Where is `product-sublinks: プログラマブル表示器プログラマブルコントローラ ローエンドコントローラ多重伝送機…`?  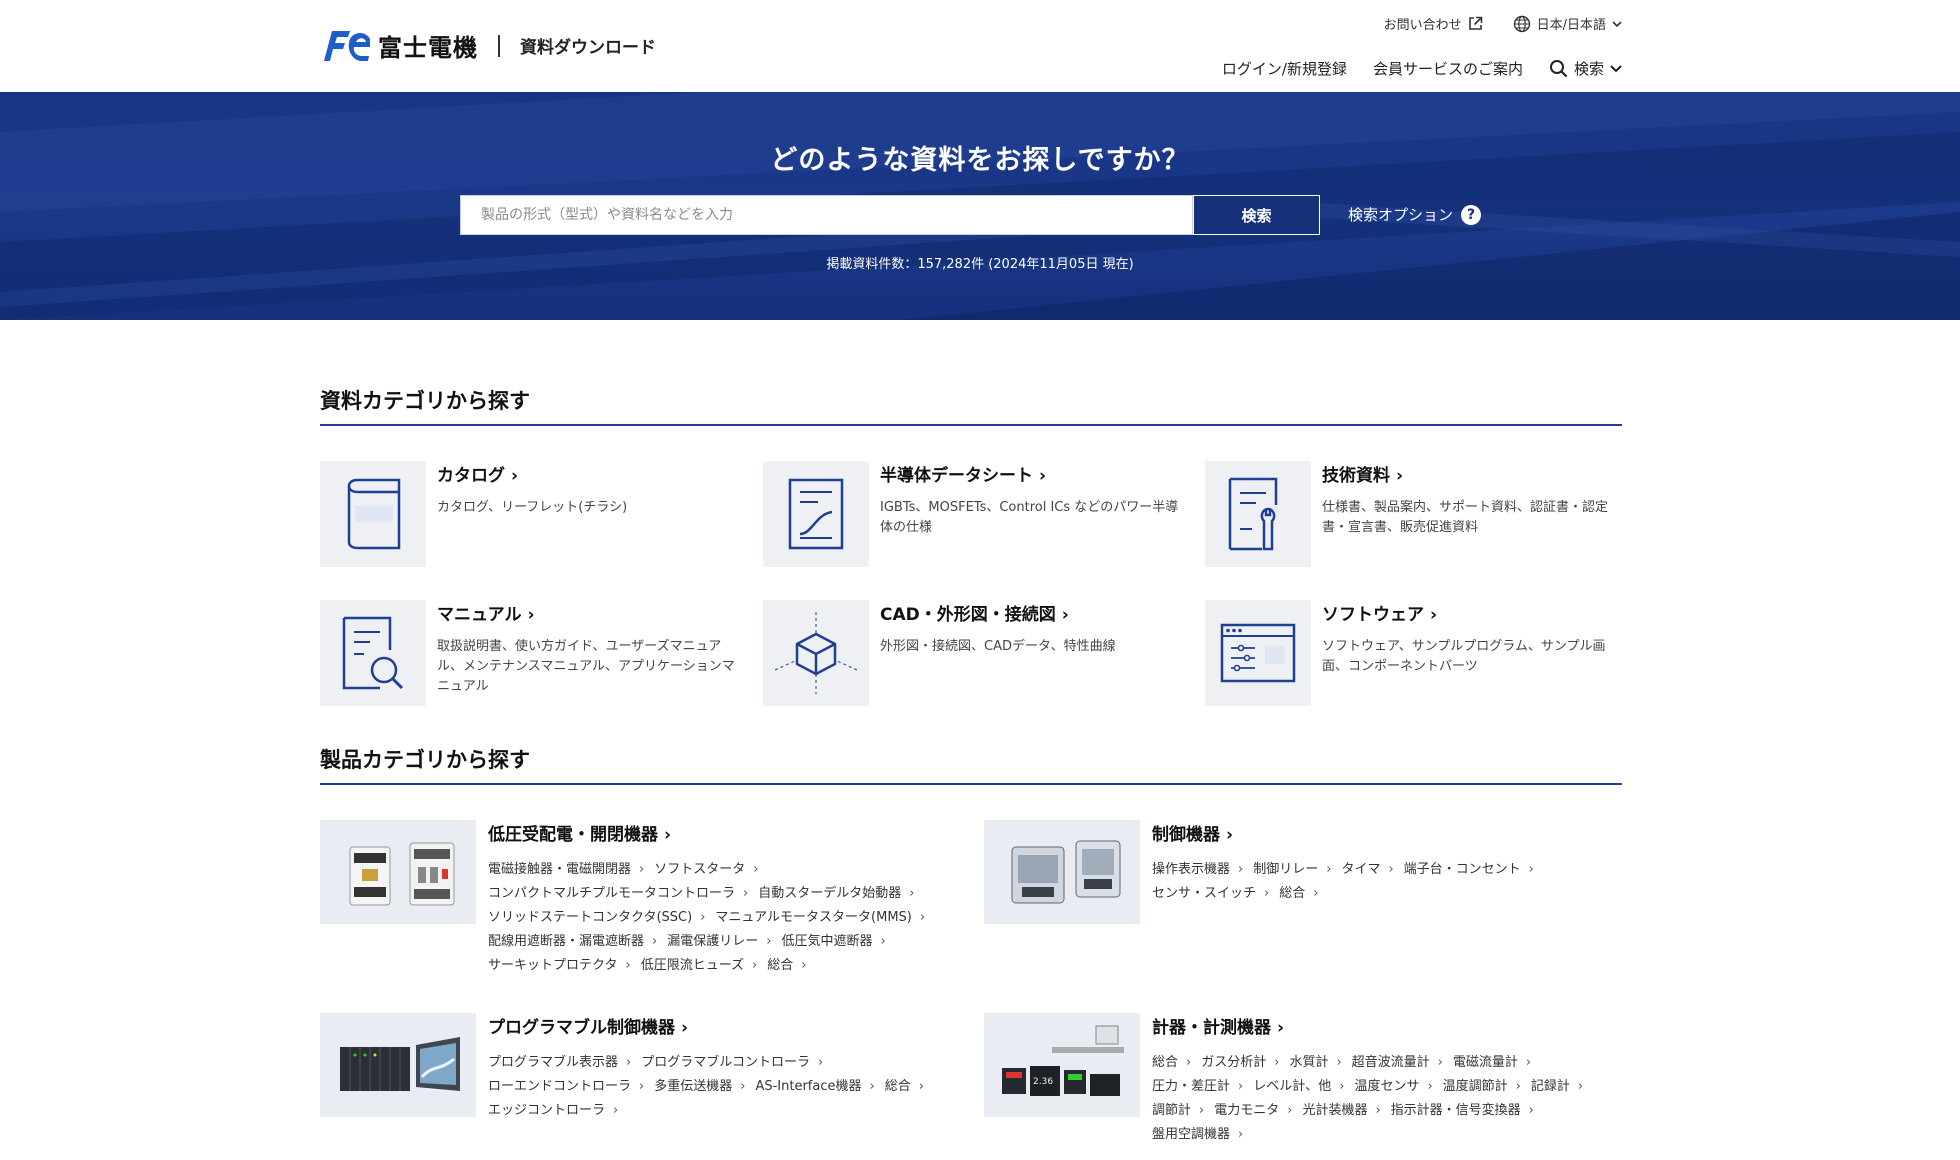
product-sublinks: プログラマブル表示器プログラマブルコントローラ ローエンドコントローラ多重伝送機… is located at coordinates (723, 1087).